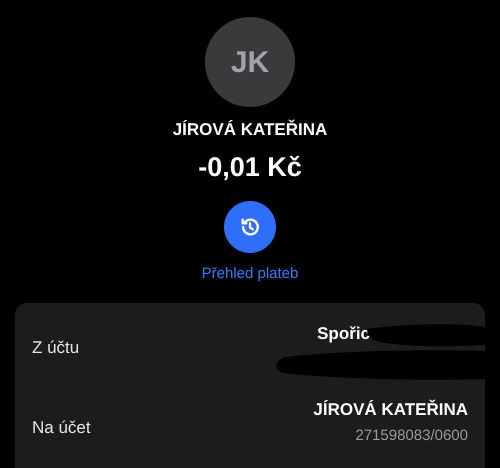 Image resolution: width=500 pixels, height=468 pixels. What do you see at coordinates (411, 436) in the screenshot?
I see `account-number: 271598083/0600` at bounding box center [411, 436].